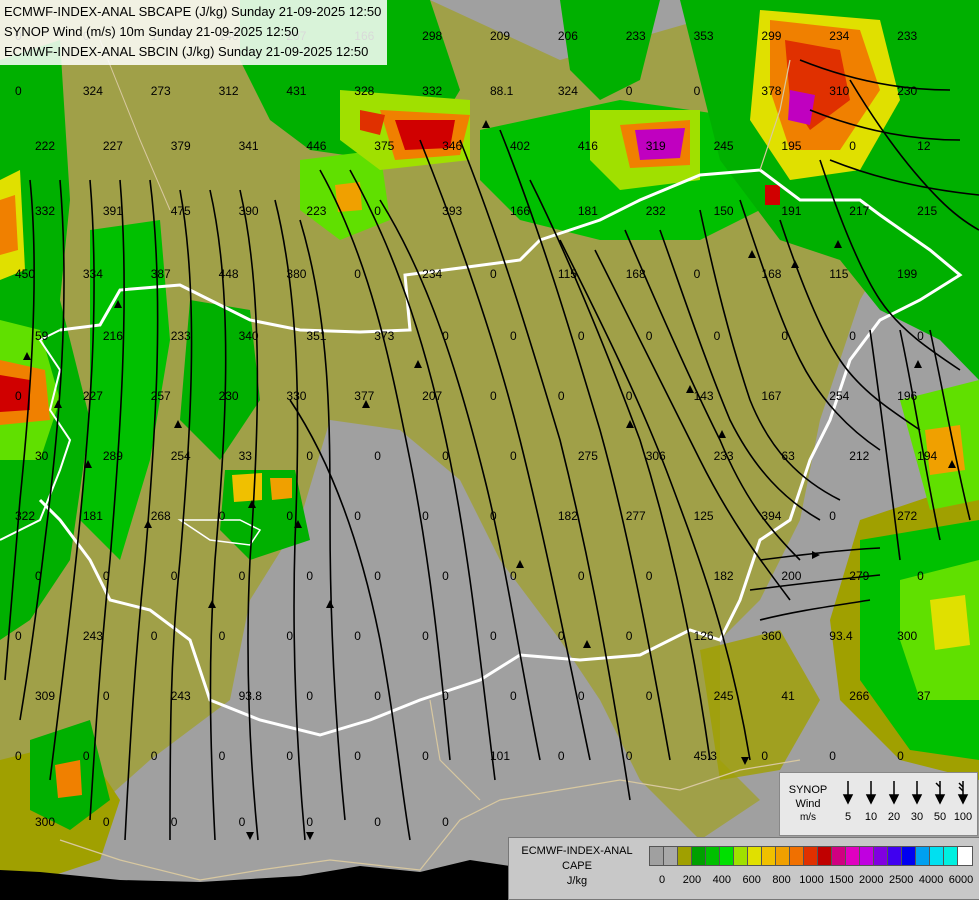 The image size is (979, 900). Describe the element at coordinates (721, 880) in the screenshot. I see `cape-tick-label: 400` at that location.